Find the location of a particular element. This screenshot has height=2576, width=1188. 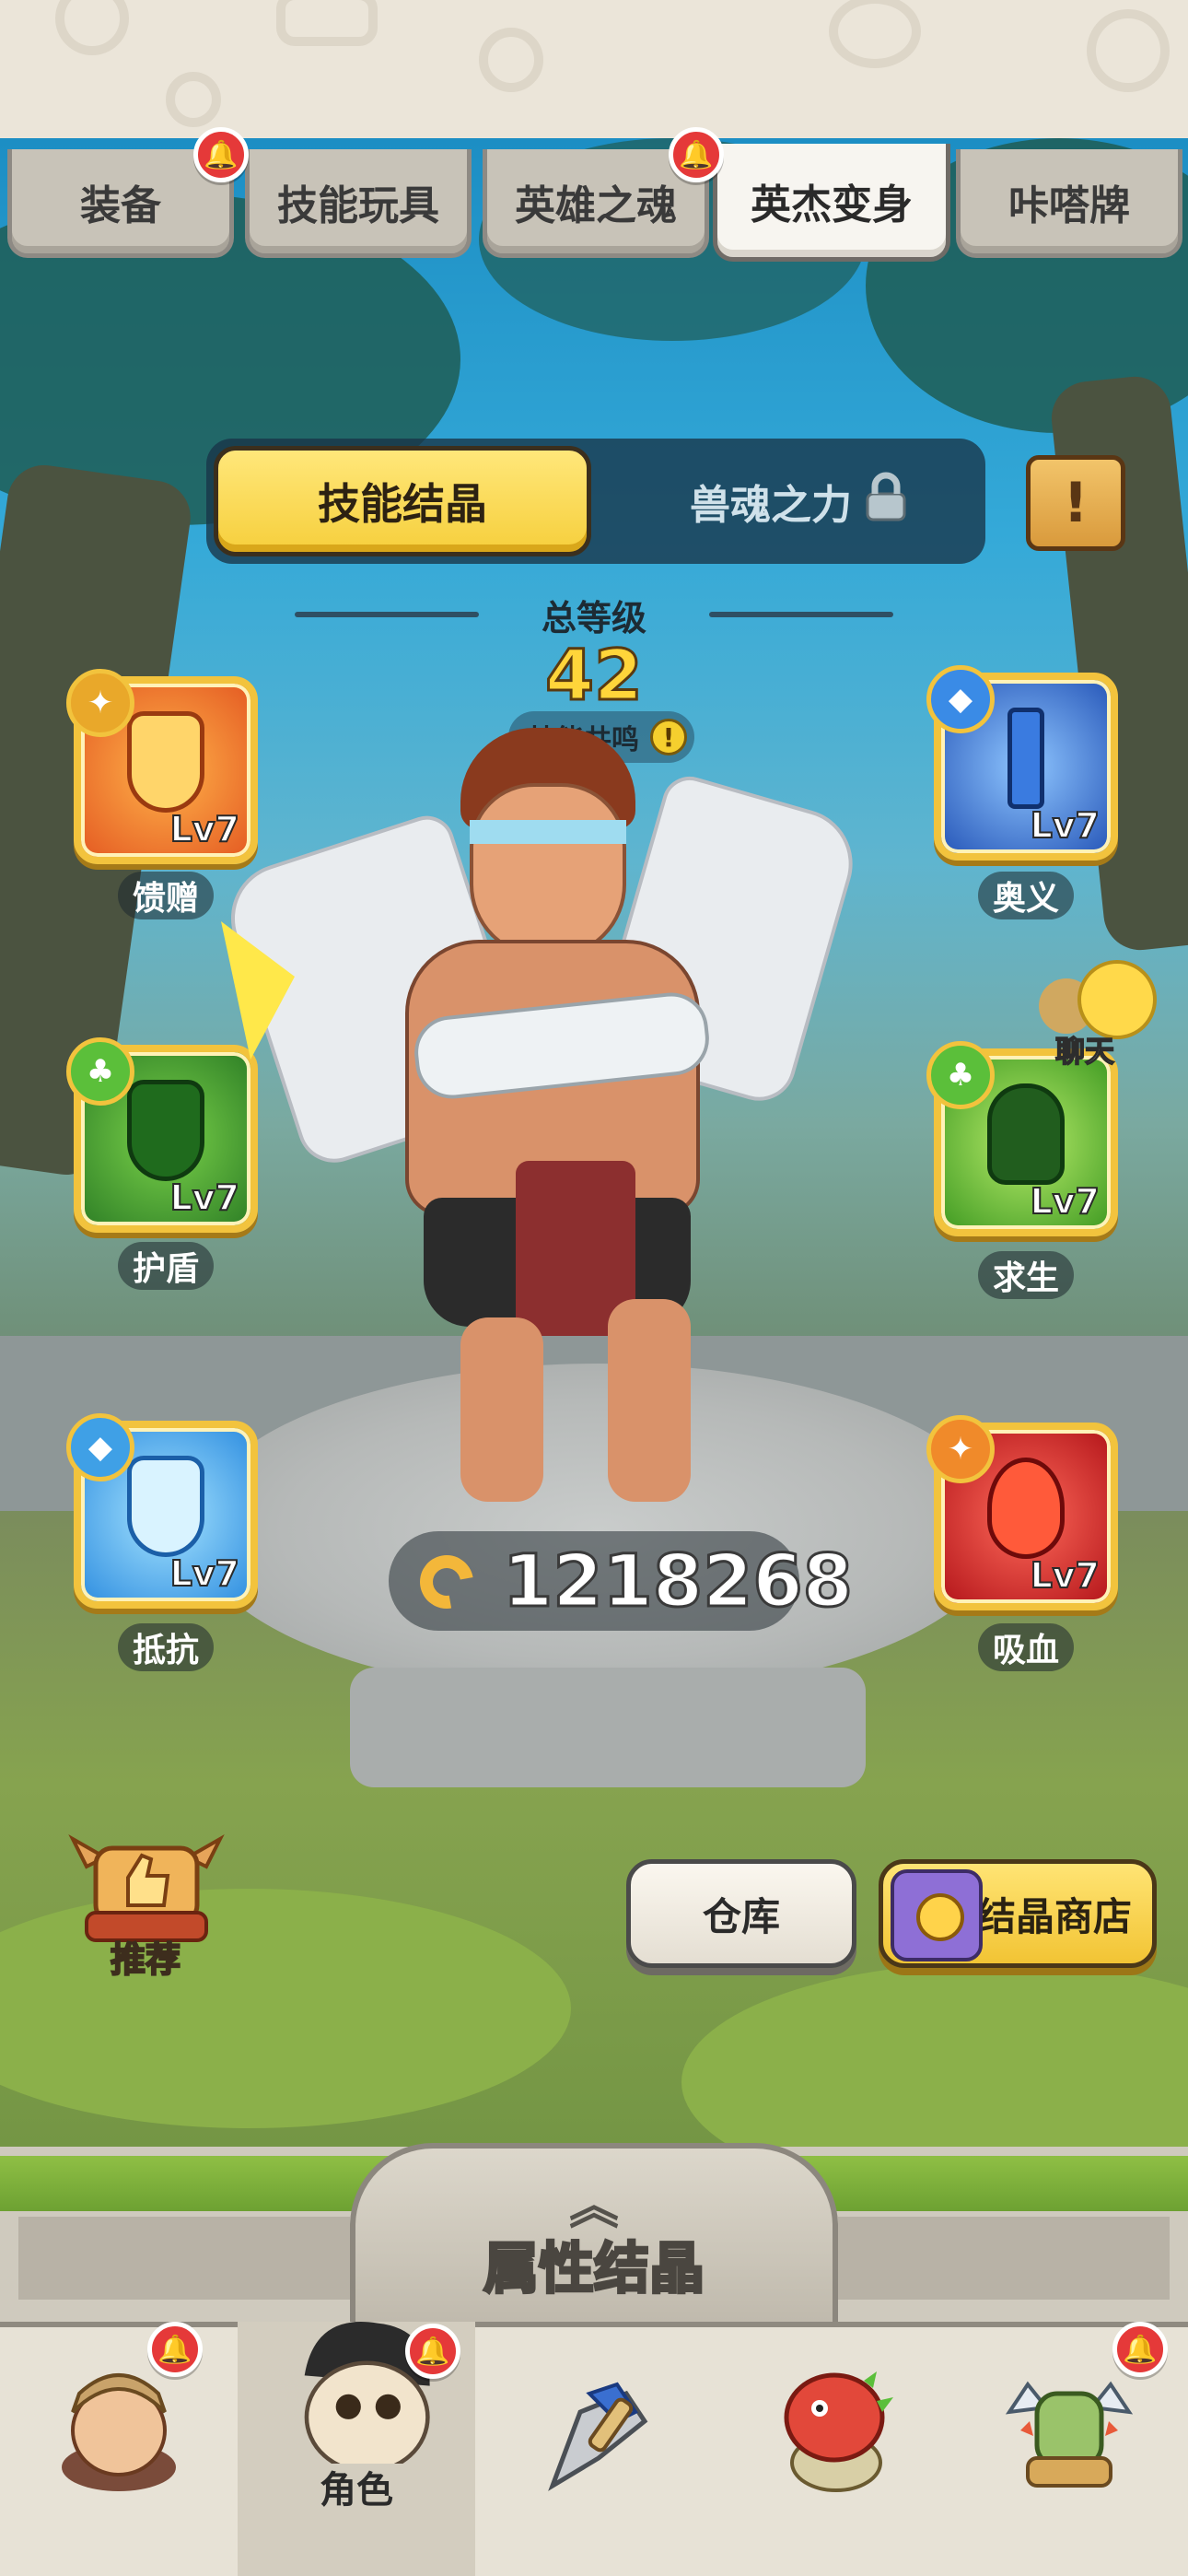

exclamation-scroll-icon: ! is located at coordinates (1075, 503).